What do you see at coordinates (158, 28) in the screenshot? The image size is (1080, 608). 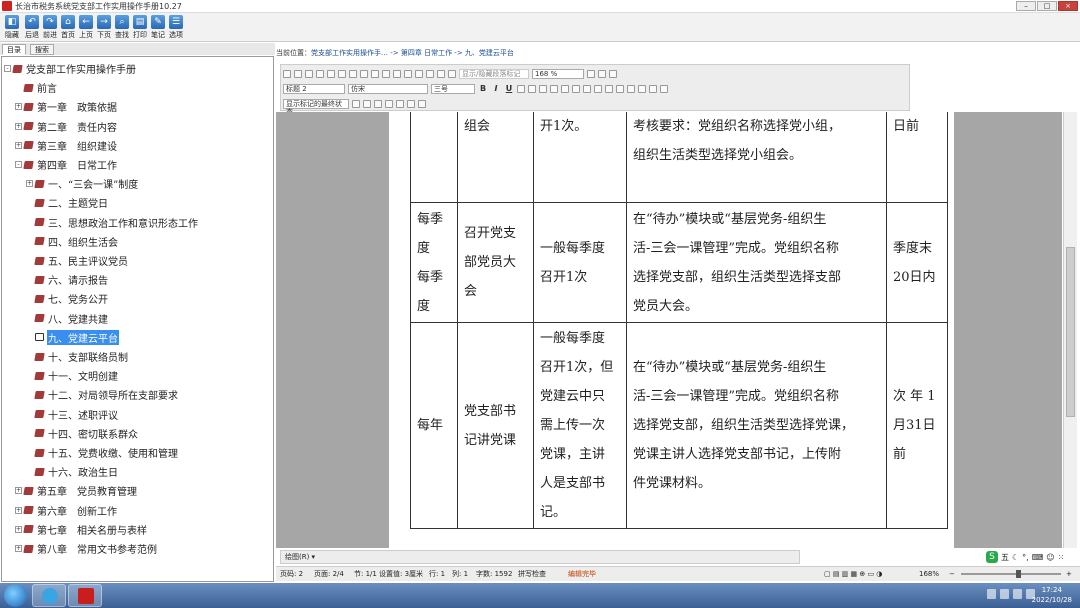 I see `notes-button: ✎ 笔记` at bounding box center [158, 28].